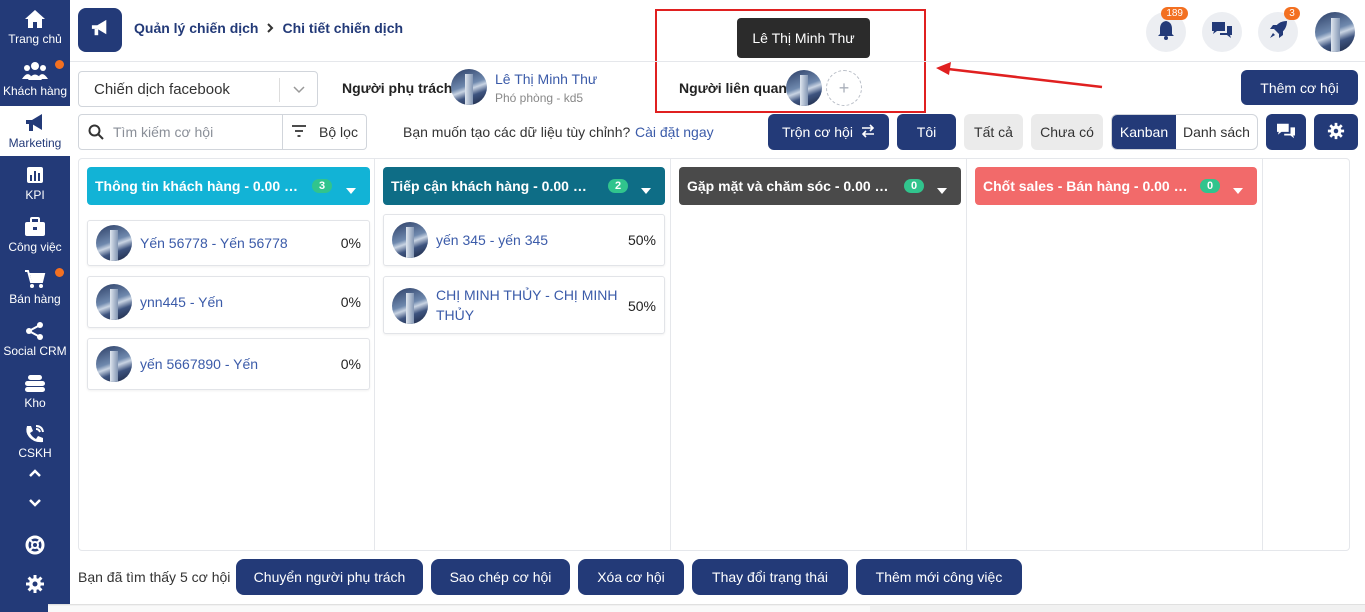 The width and height of the screenshot is (1365, 612). Describe the element at coordinates (35, 403) in the screenshot. I see `sidebar-item-label: Kho` at that location.